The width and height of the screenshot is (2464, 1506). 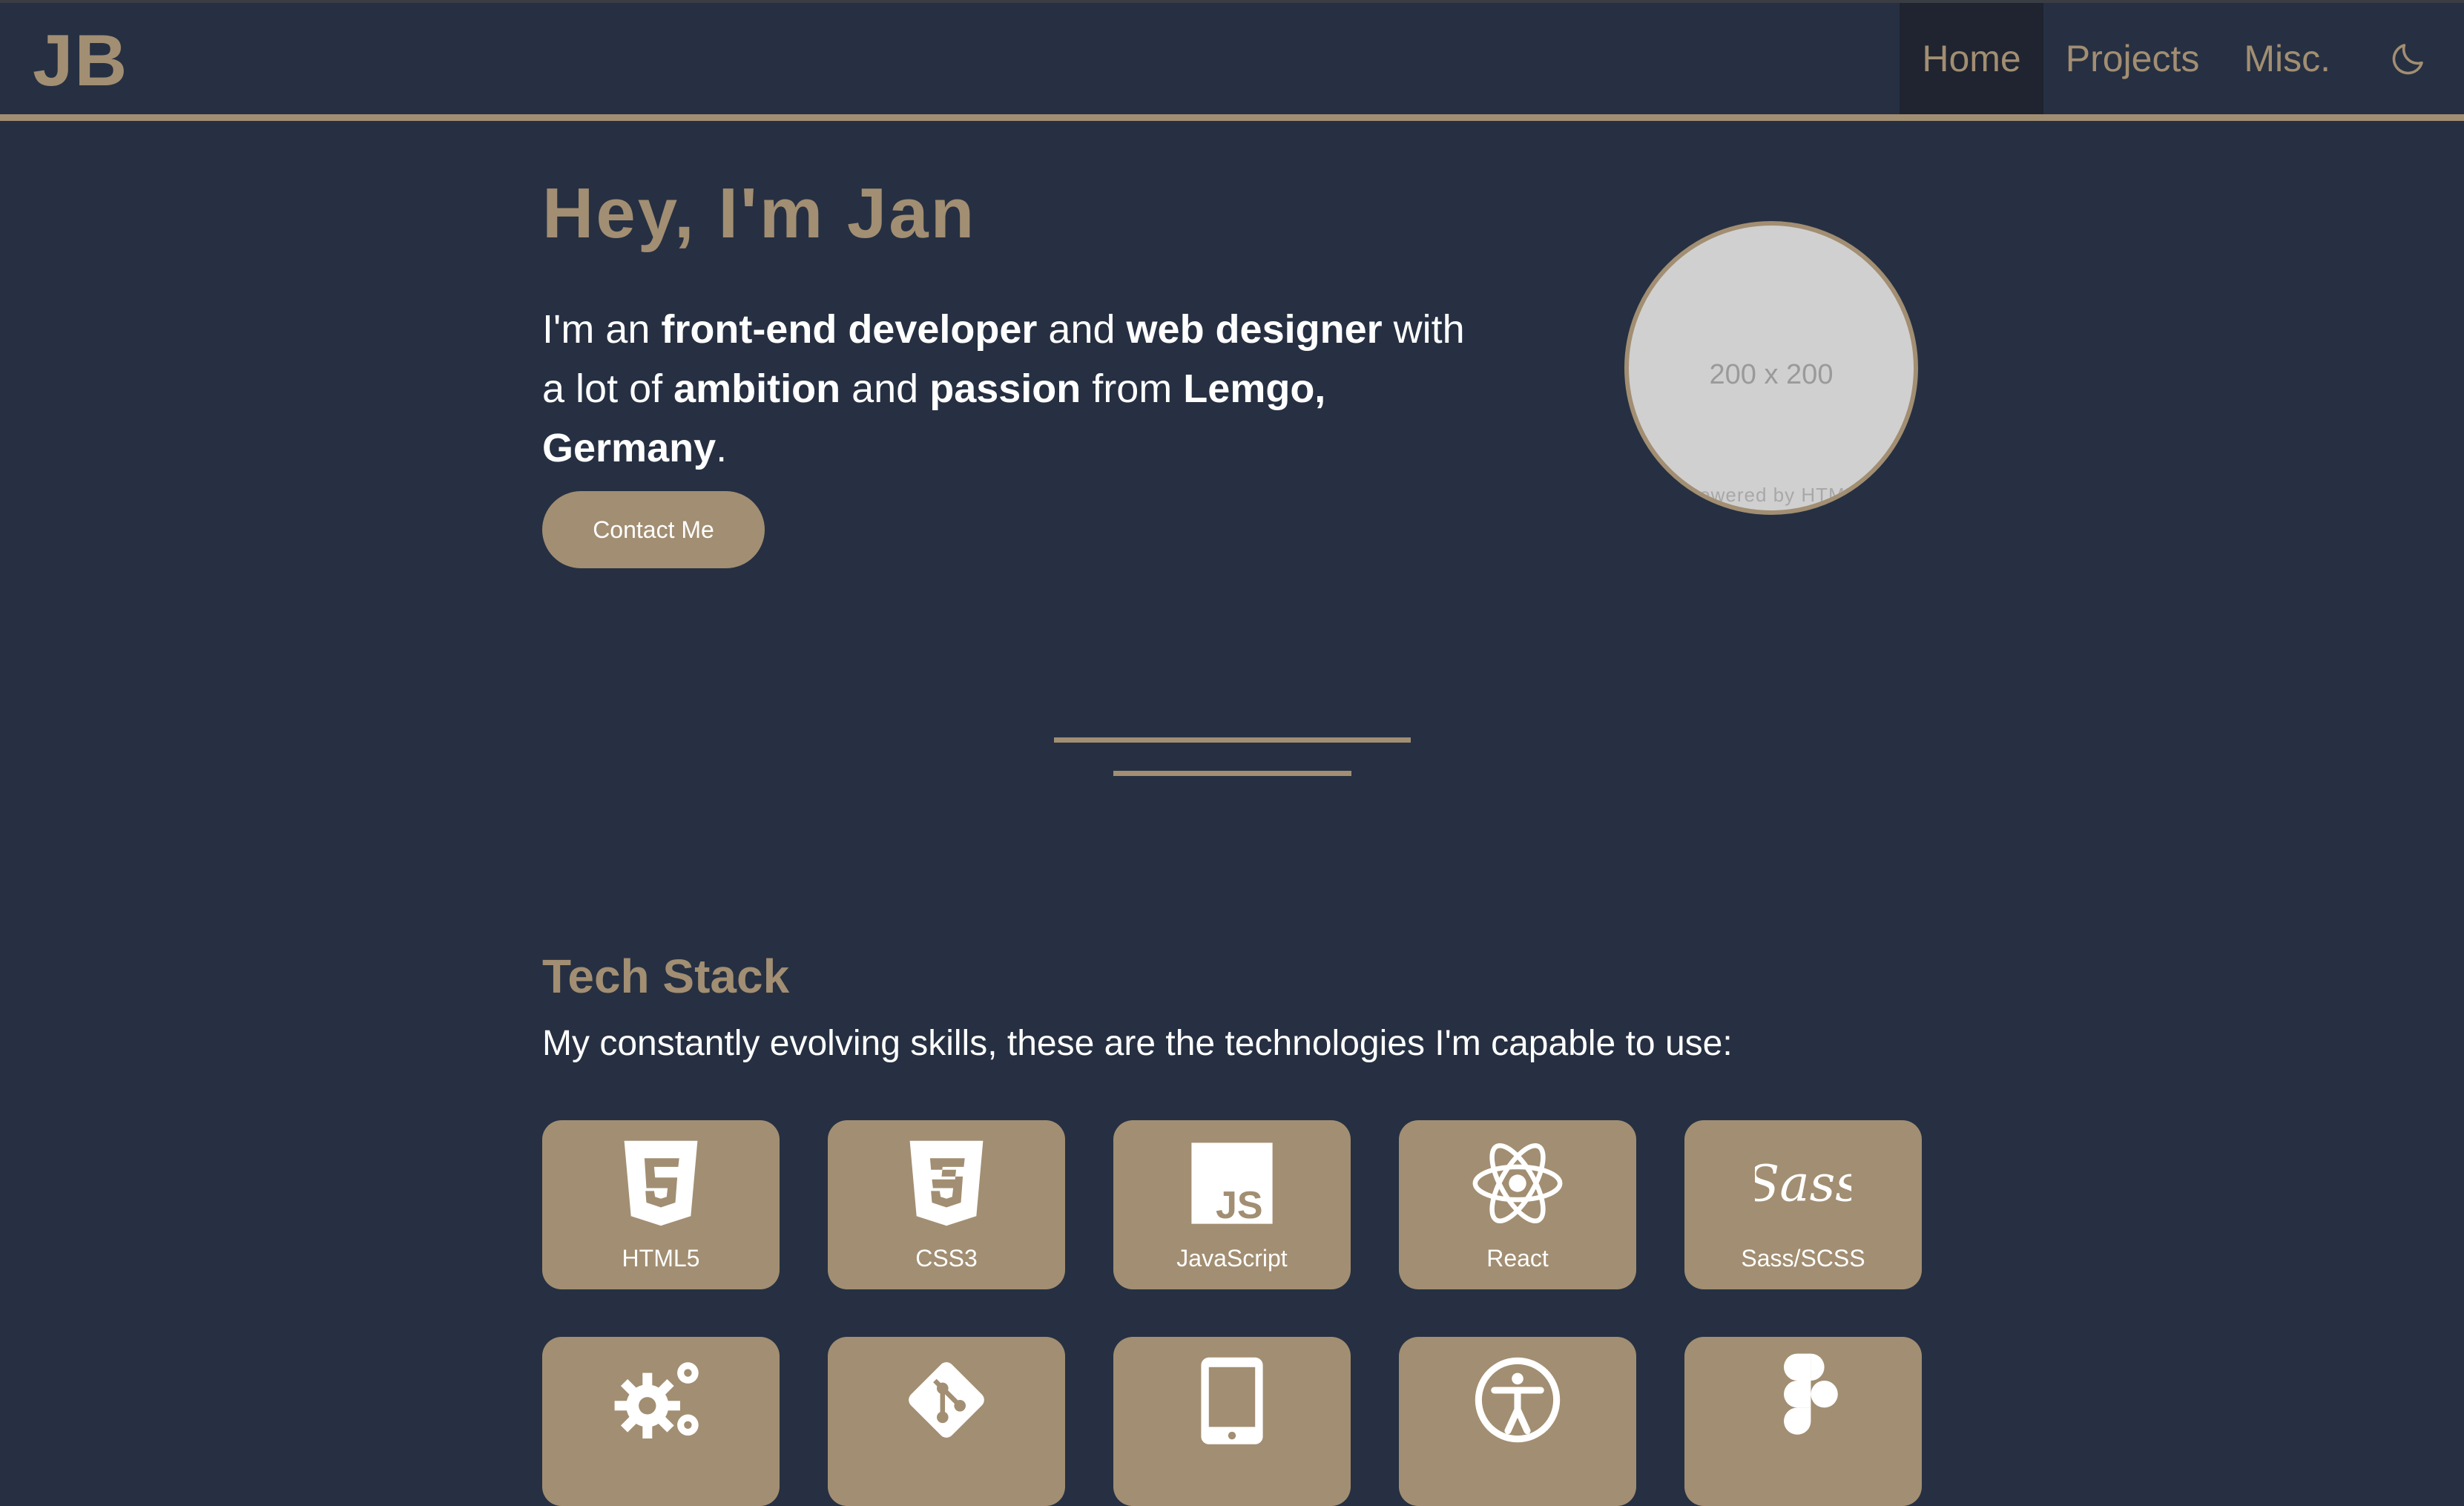 I want to click on accessibility-icon, so click(x=1518, y=1400).